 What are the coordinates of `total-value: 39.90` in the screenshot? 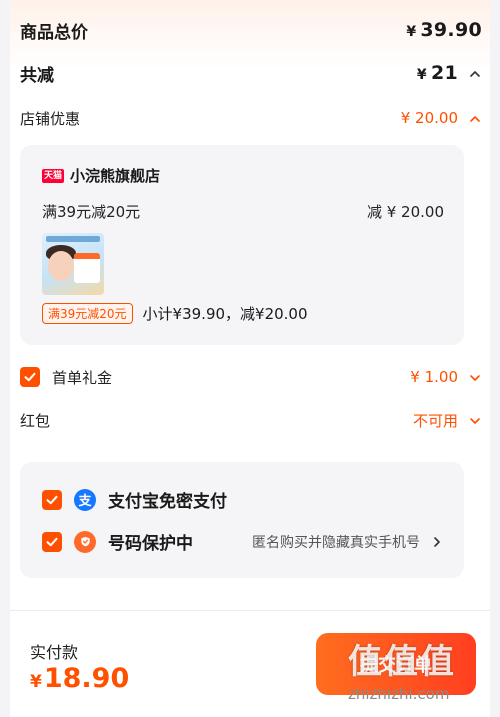 It's located at (451, 30).